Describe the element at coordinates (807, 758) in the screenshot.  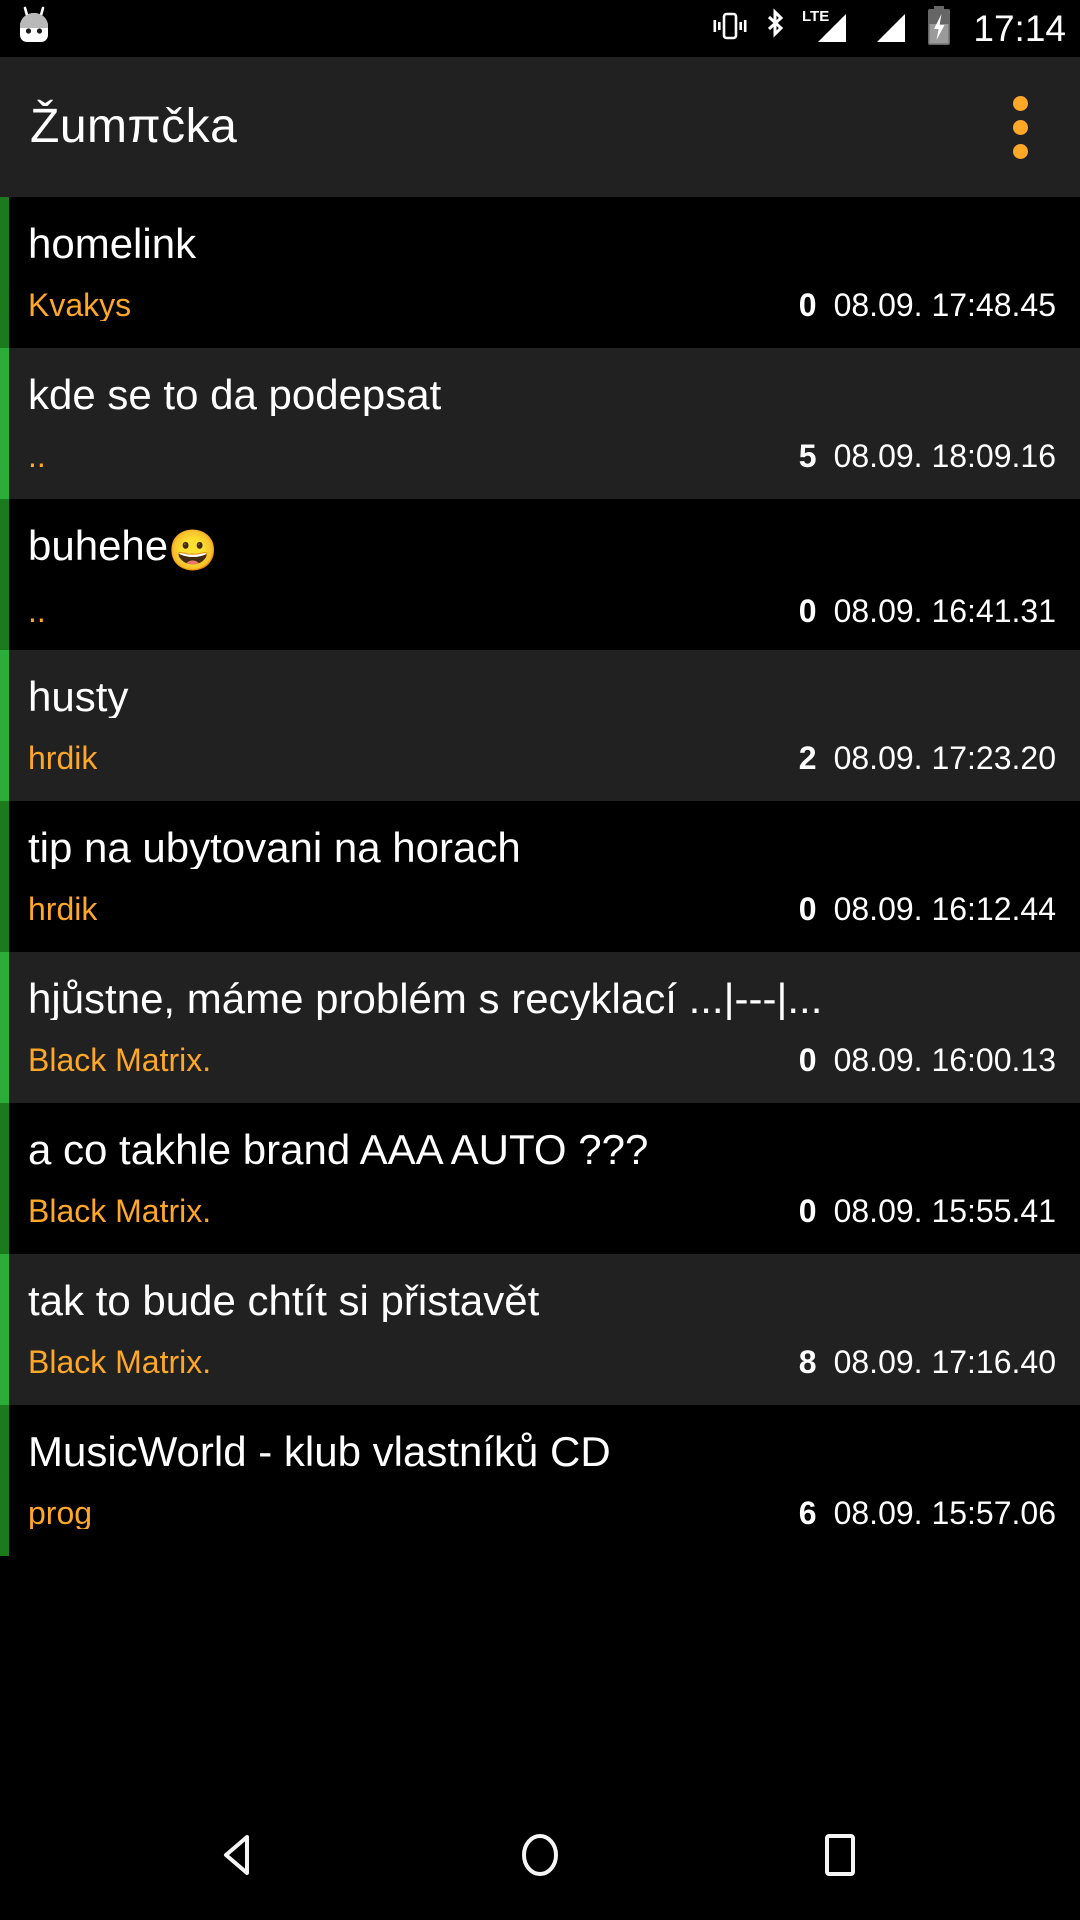
I see `thread-reply-count: 2` at that location.